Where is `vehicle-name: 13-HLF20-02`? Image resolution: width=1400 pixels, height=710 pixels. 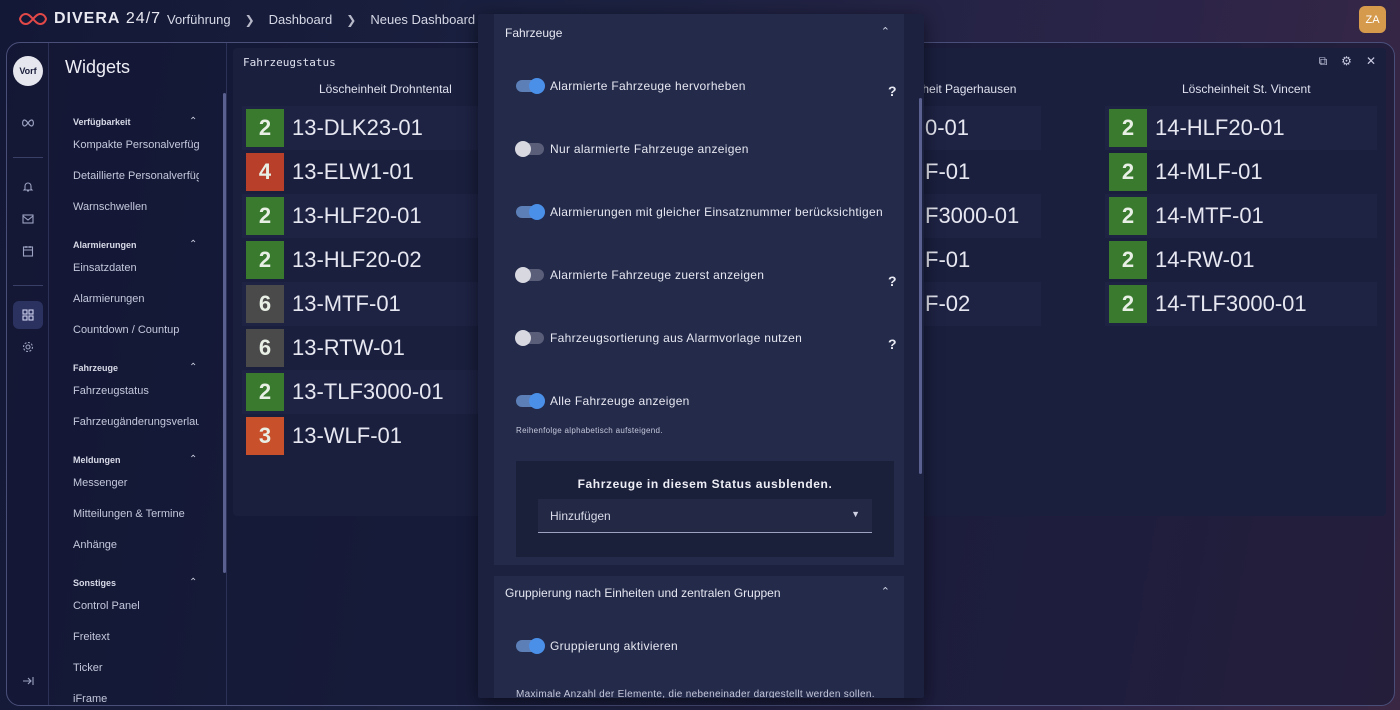
vehicle-name: 13-HLF20-02 is located at coordinates (357, 259).